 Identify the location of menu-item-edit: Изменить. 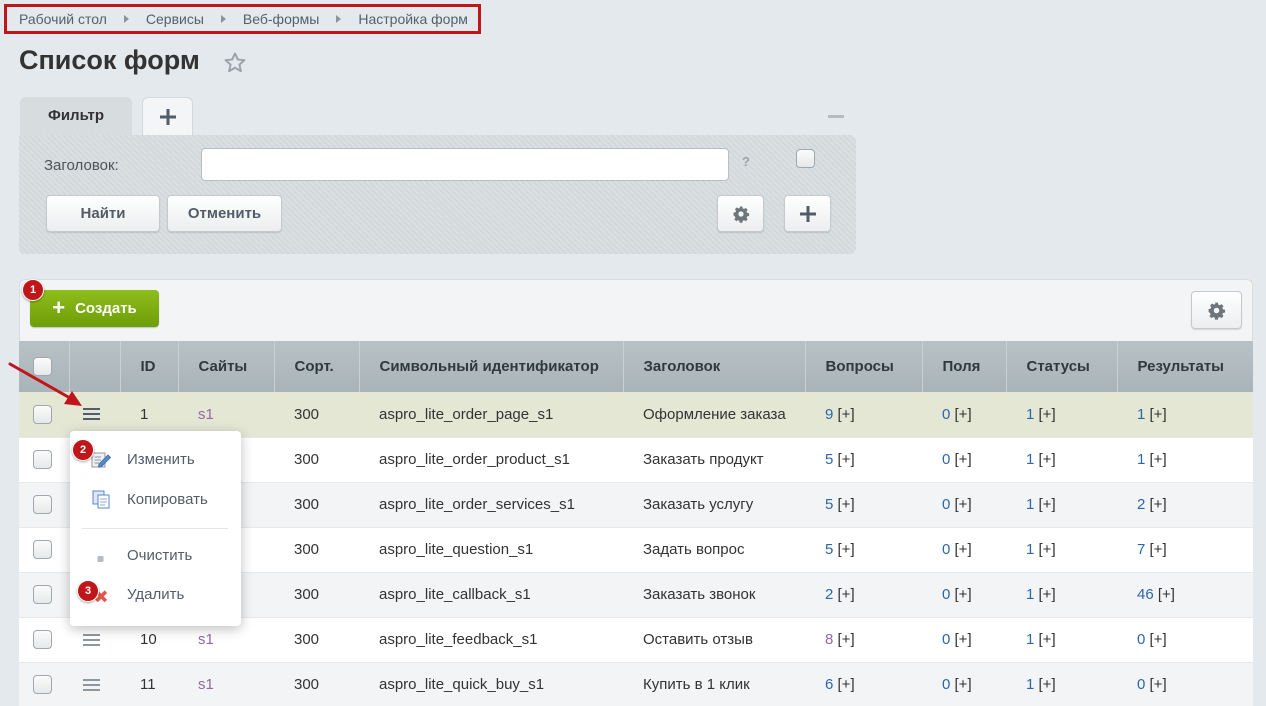
(155, 459).